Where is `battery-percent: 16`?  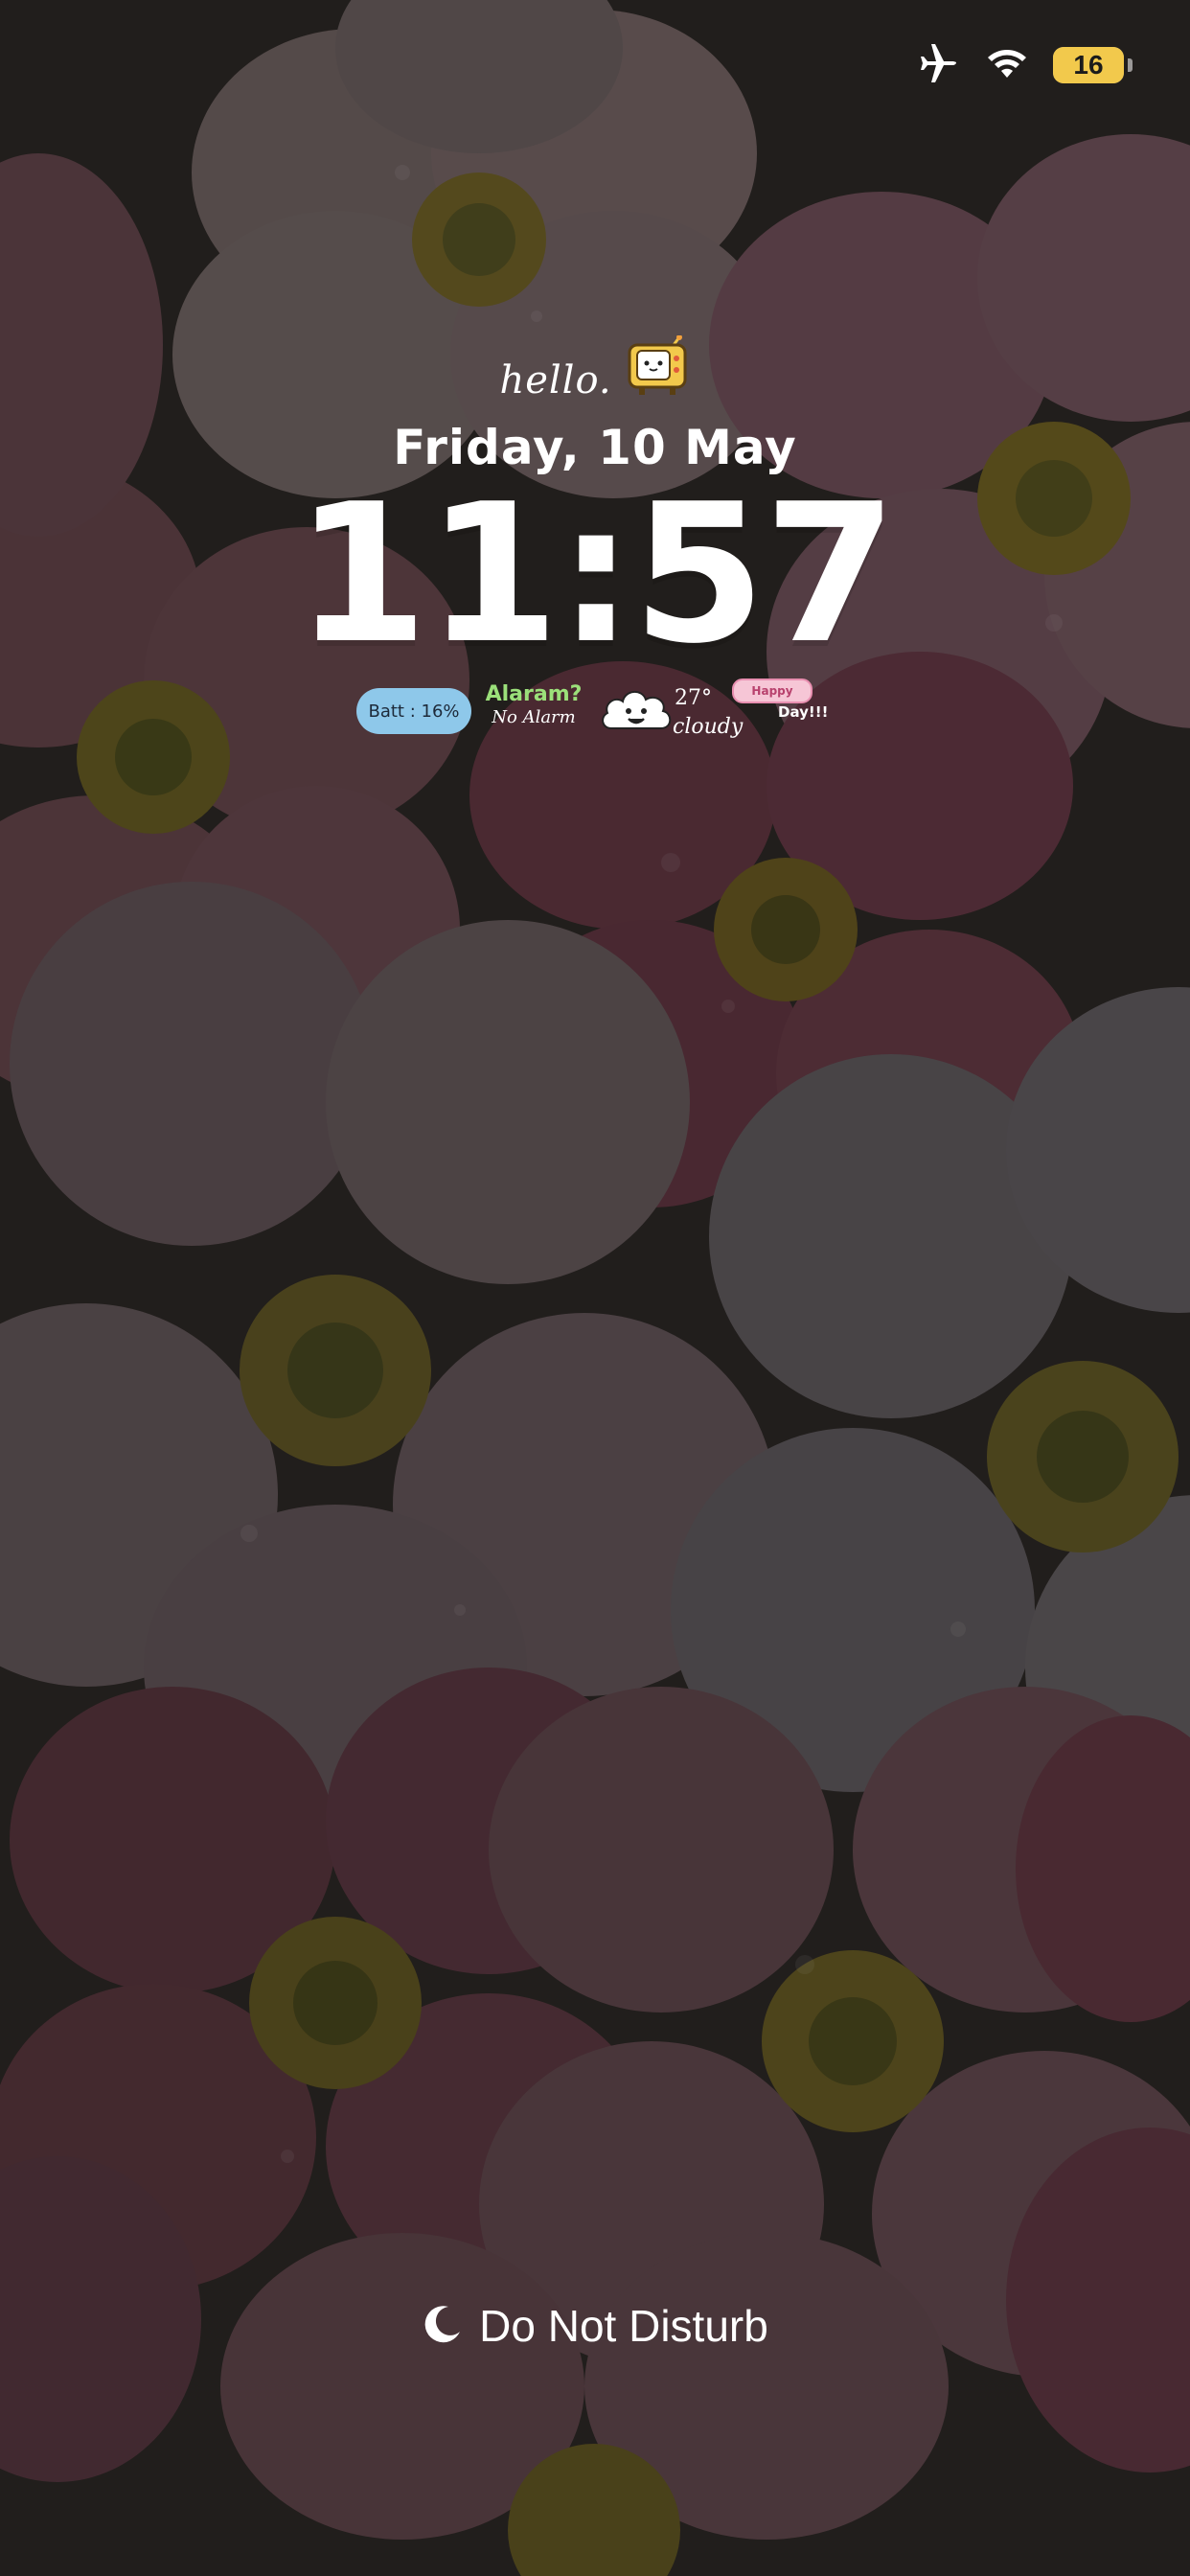
battery-percent: 16 is located at coordinates (1089, 65).